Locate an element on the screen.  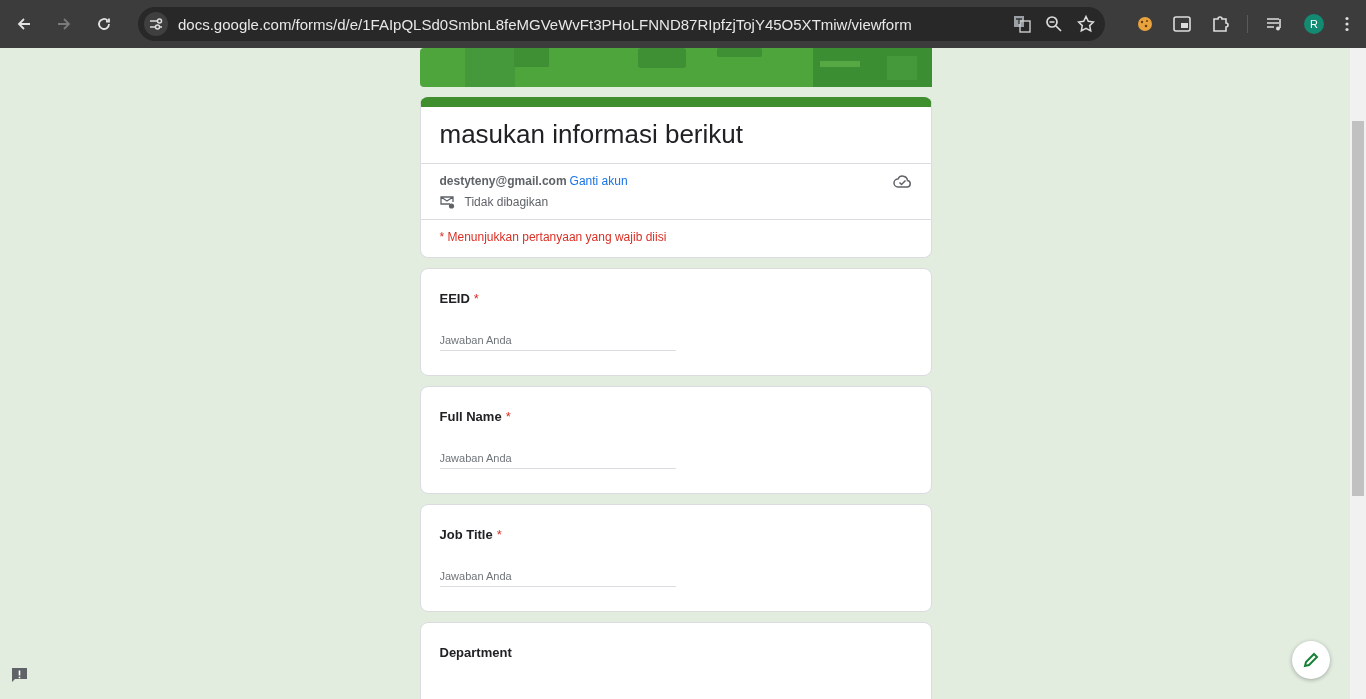
pencil-icon is located at coordinates (1311, 660).